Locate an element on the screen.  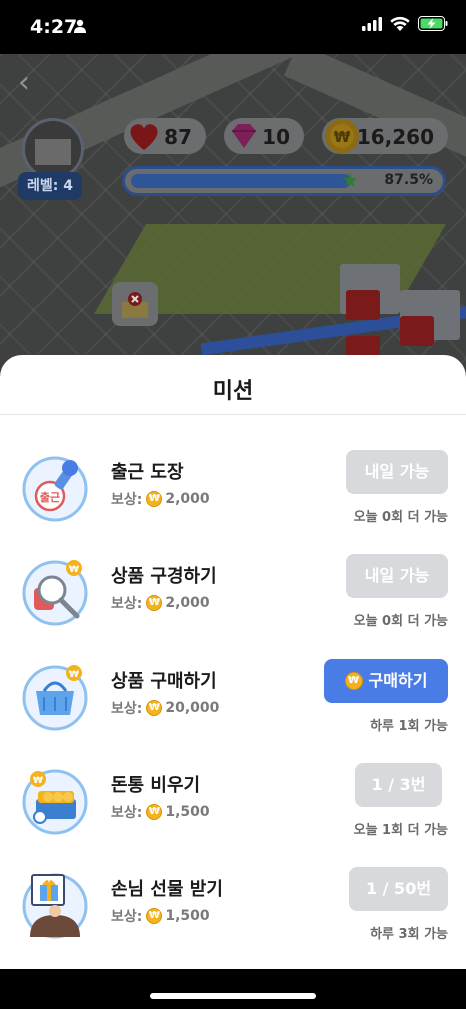
mission-item-browse: ₩ 상품 구경하기 보상: ₩ 2,000 내일 가능 오늘 0회 더 가능 is located at coordinates (233, 606).